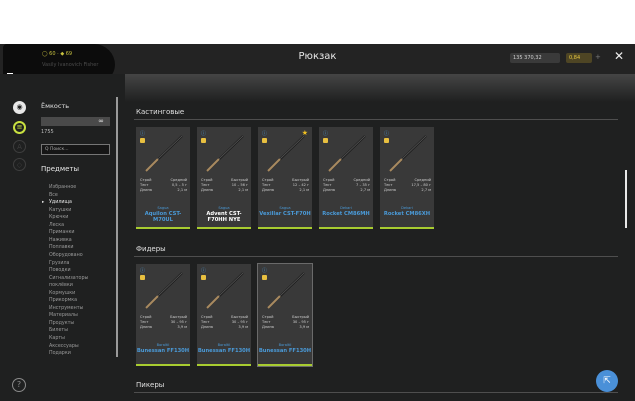 This screenshot has height=401, width=635. I want to click on sidebar-category: Поводки, so click(60, 270).